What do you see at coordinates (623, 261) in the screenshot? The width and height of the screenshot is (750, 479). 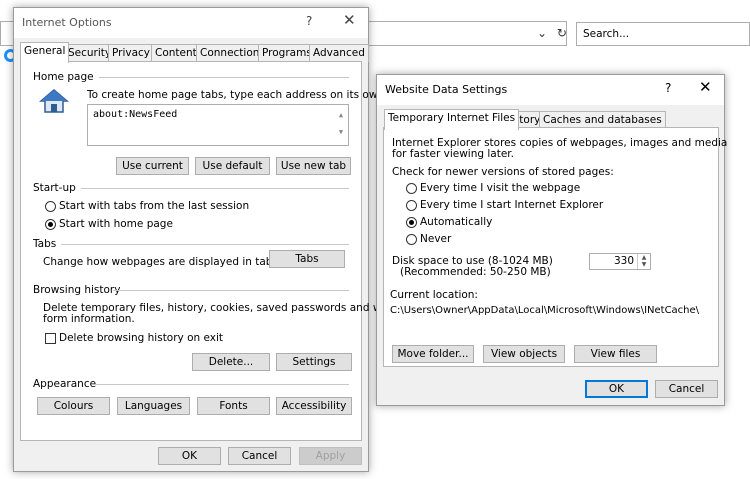 I see `disk-space-value: 330` at bounding box center [623, 261].